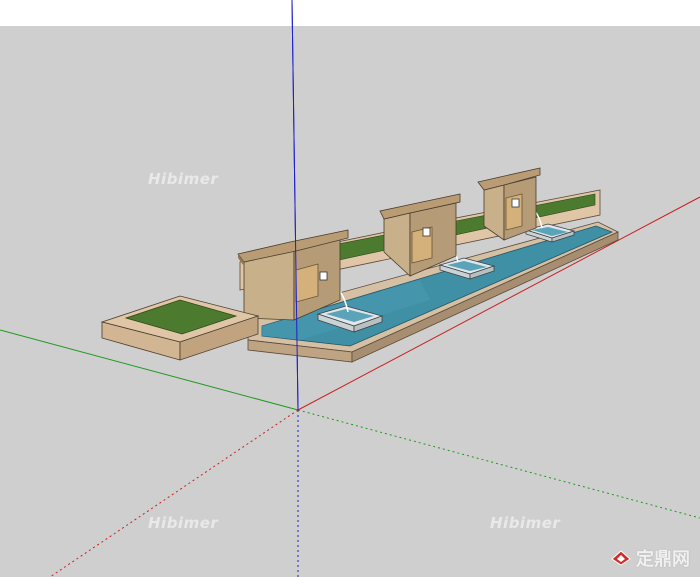 This screenshot has width=700, height=577. Describe the element at coordinates (183, 179) in the screenshot. I see `watermark-1: Hibimer` at that location.